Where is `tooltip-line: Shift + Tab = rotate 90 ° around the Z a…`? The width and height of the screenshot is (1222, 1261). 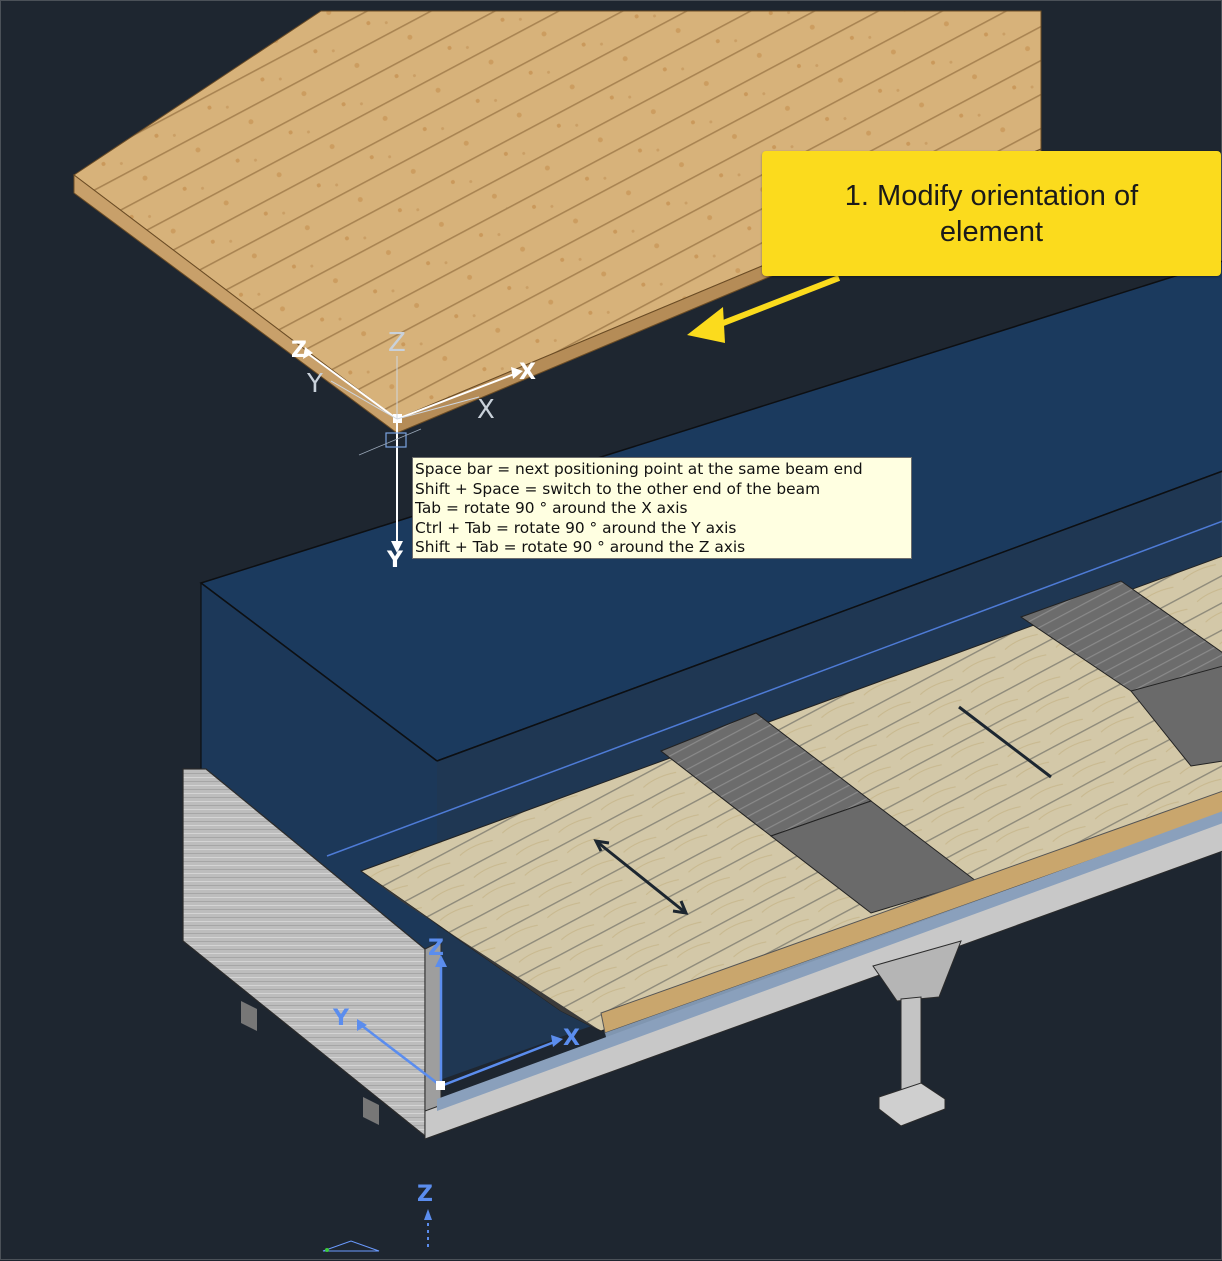 tooltip-line: Shift + Tab = rotate 90 ° around the Z a… is located at coordinates (580, 547).